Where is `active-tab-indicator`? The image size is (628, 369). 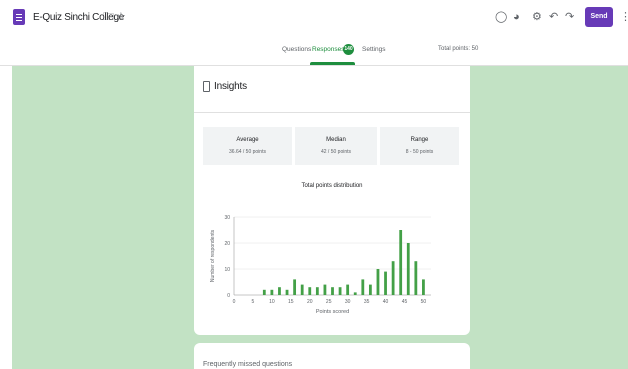 active-tab-indicator is located at coordinates (332, 63).